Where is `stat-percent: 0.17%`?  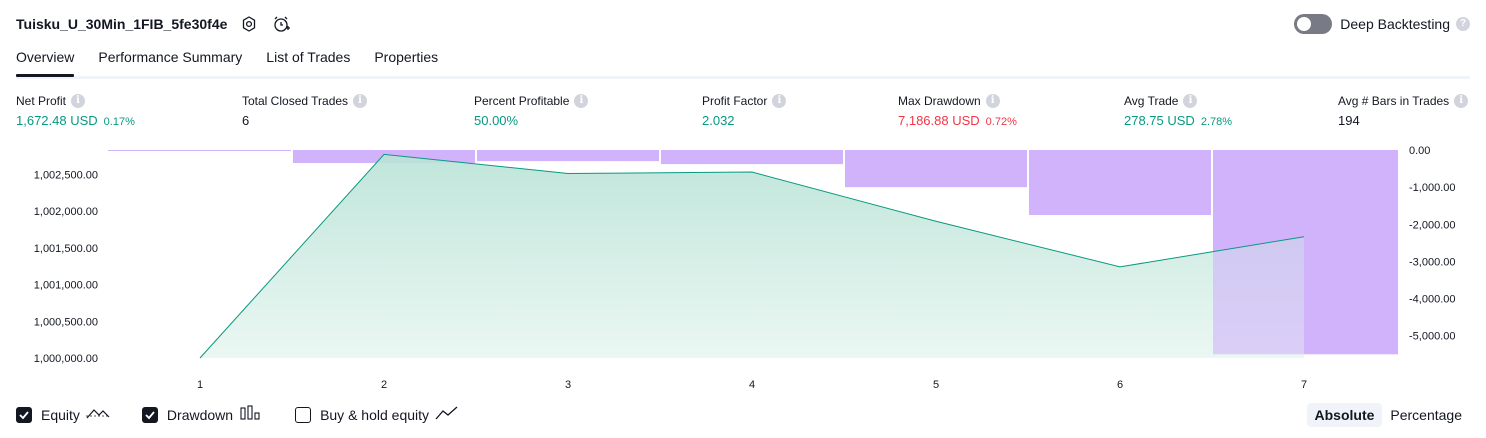
stat-percent: 0.17% is located at coordinates (119, 122).